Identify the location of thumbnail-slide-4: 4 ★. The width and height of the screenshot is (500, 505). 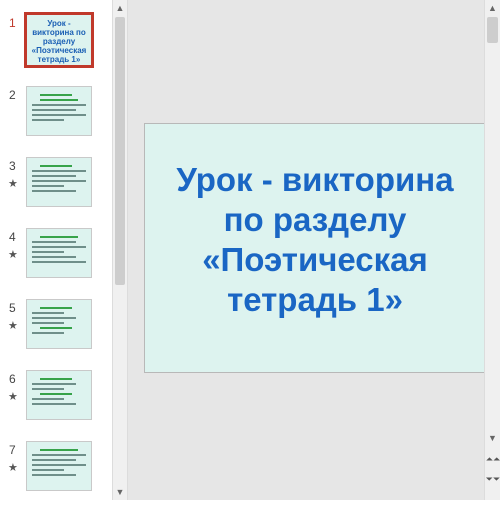
(56, 260).